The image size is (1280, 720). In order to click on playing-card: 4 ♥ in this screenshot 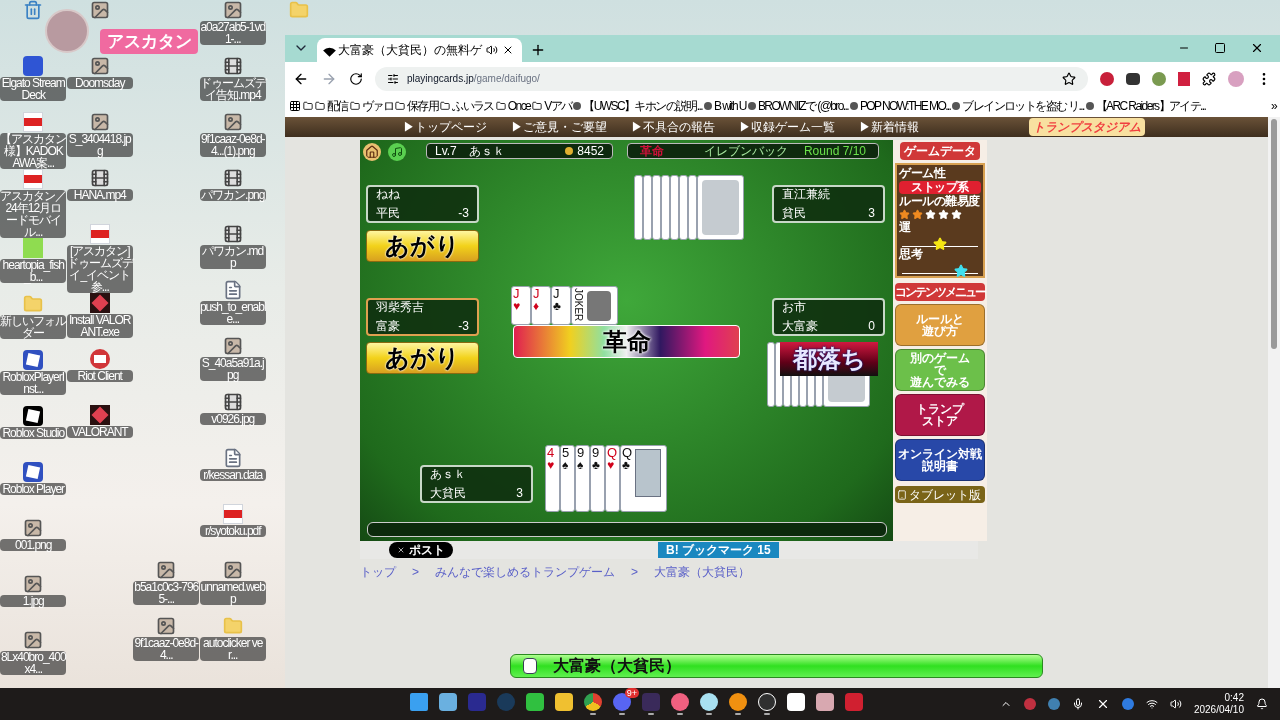, I will do `click(552, 478)`.